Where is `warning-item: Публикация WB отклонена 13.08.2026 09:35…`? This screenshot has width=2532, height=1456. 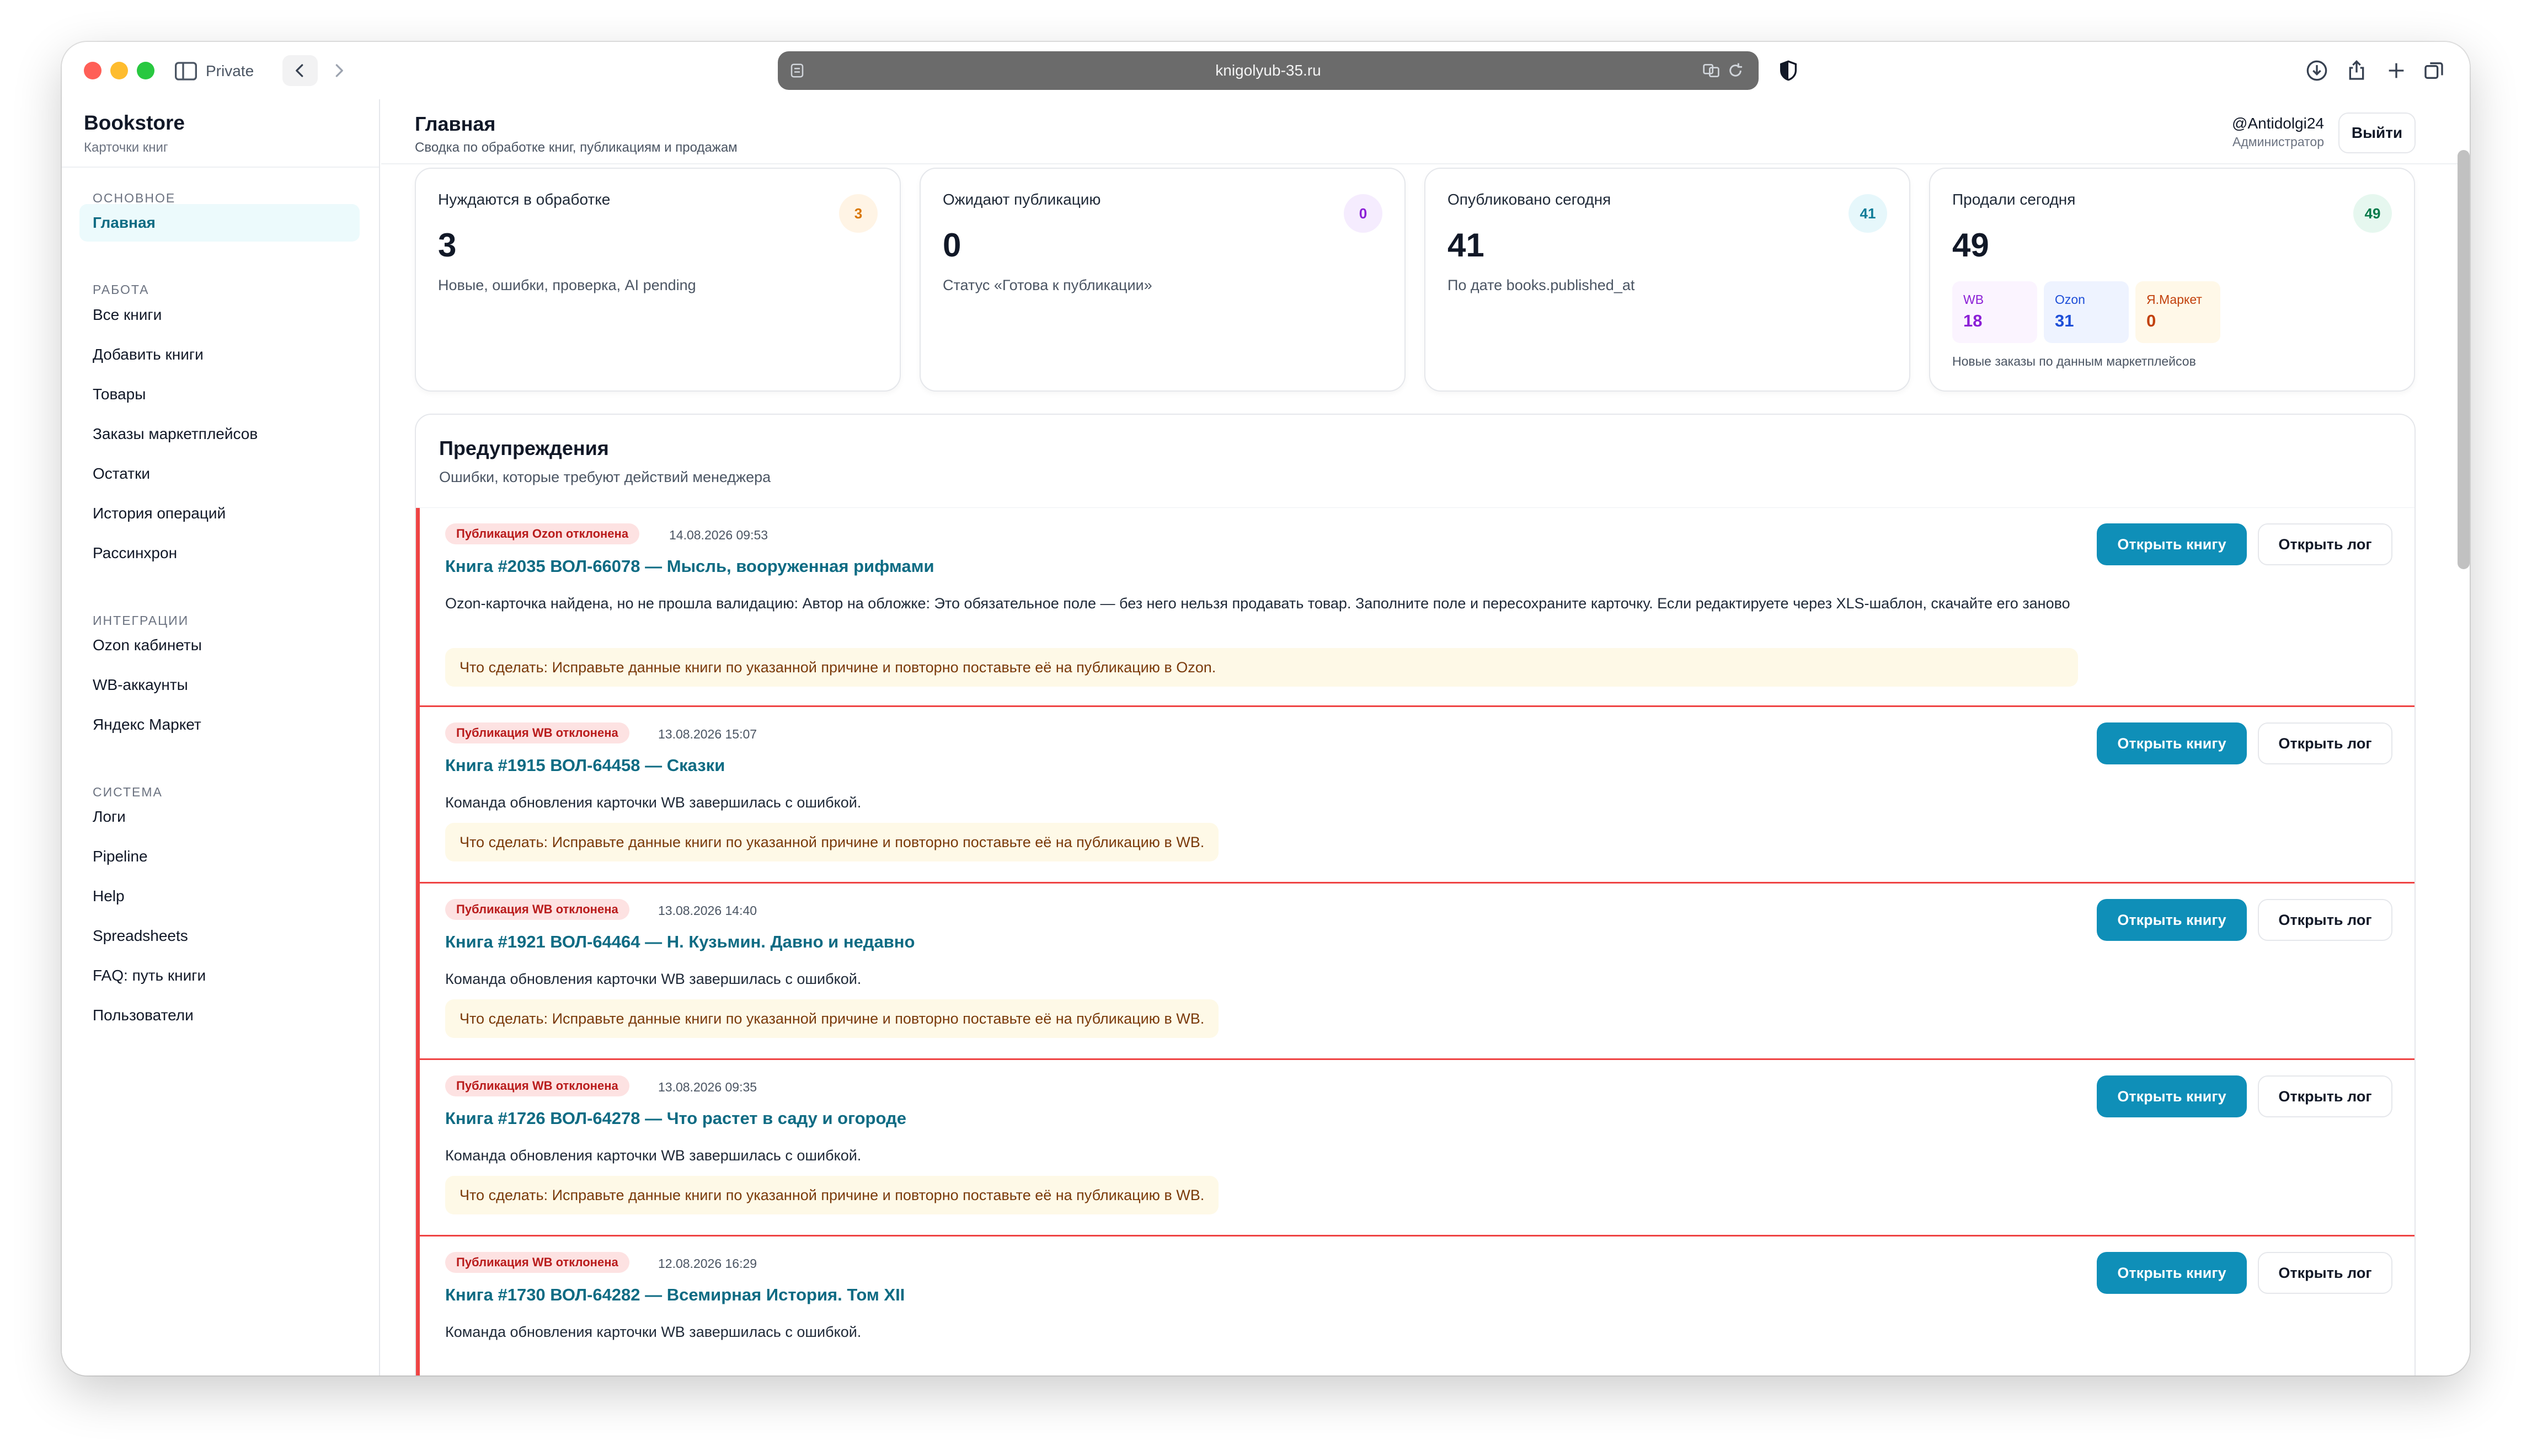
warning-item: Публикация WB отклонена 13.08.2026 09:35… is located at coordinates (1415, 1148).